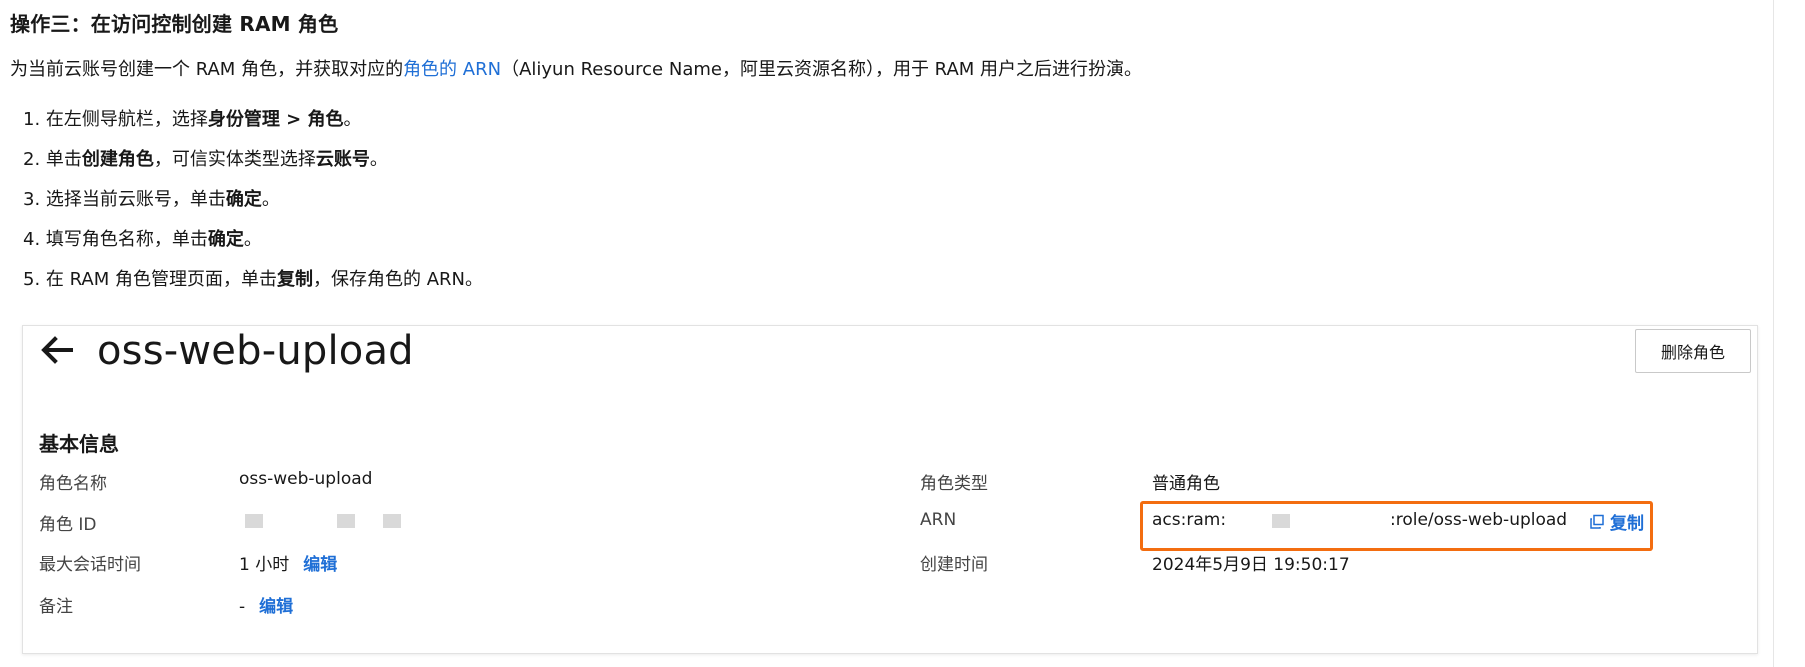 This screenshot has width=1805, height=667. What do you see at coordinates (938, 520) in the screenshot?
I see `arn-label: ARN` at bounding box center [938, 520].